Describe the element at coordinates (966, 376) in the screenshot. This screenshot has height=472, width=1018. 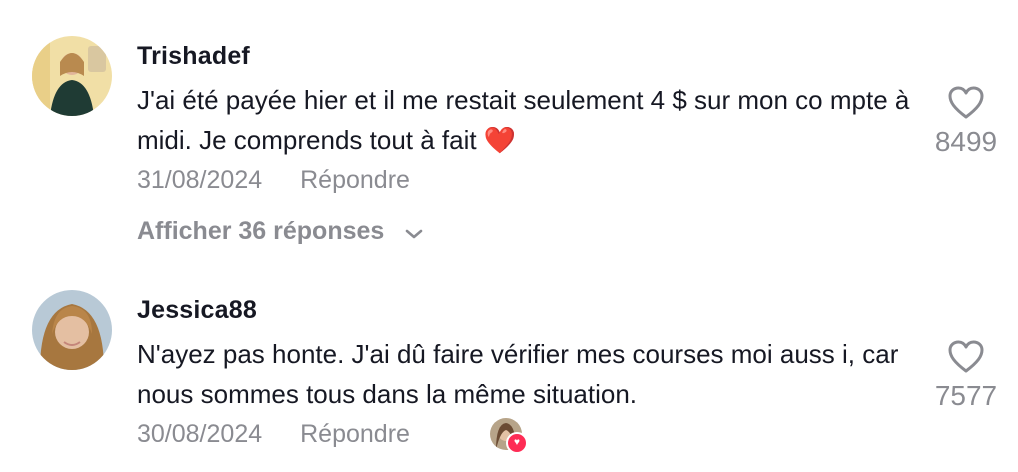
I see `like-button: 7577` at that location.